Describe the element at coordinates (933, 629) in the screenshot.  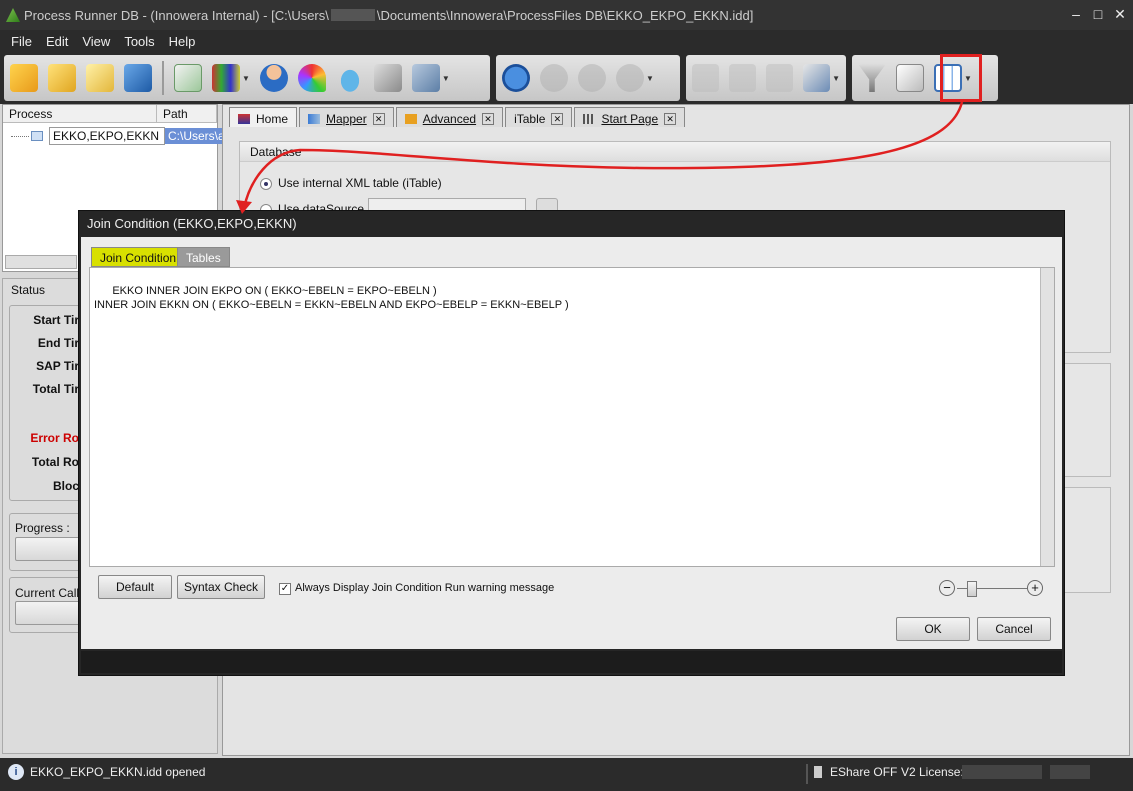
I see `ok-button: OK` at that location.